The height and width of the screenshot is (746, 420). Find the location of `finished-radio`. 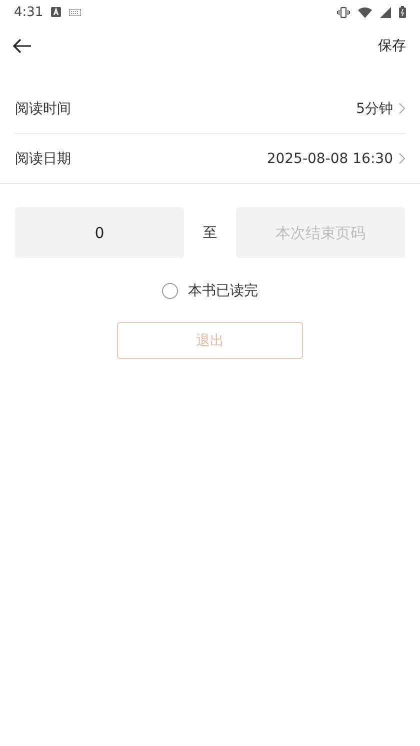

finished-radio is located at coordinates (170, 291).